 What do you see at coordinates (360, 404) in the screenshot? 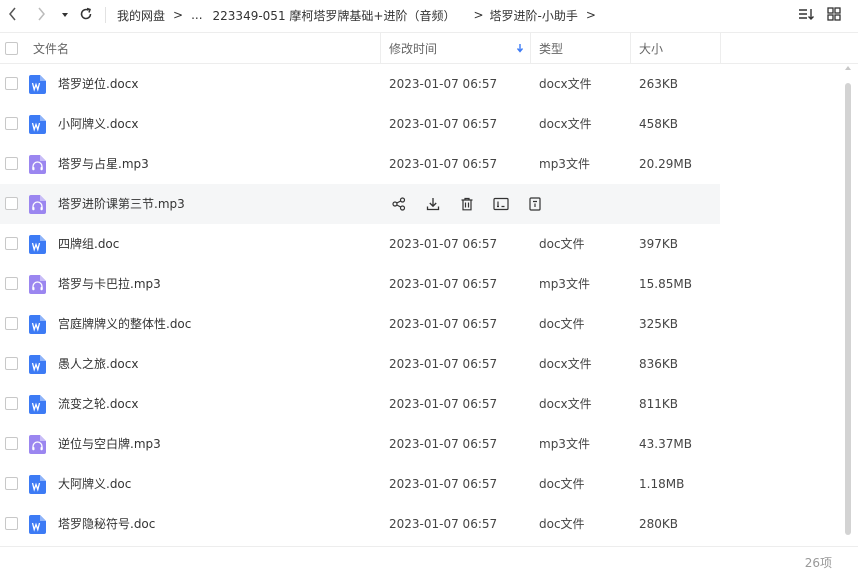
I see `file-row: 流变之轮.docx 2023-01-07 06:57 docx文件 811KB` at bounding box center [360, 404].